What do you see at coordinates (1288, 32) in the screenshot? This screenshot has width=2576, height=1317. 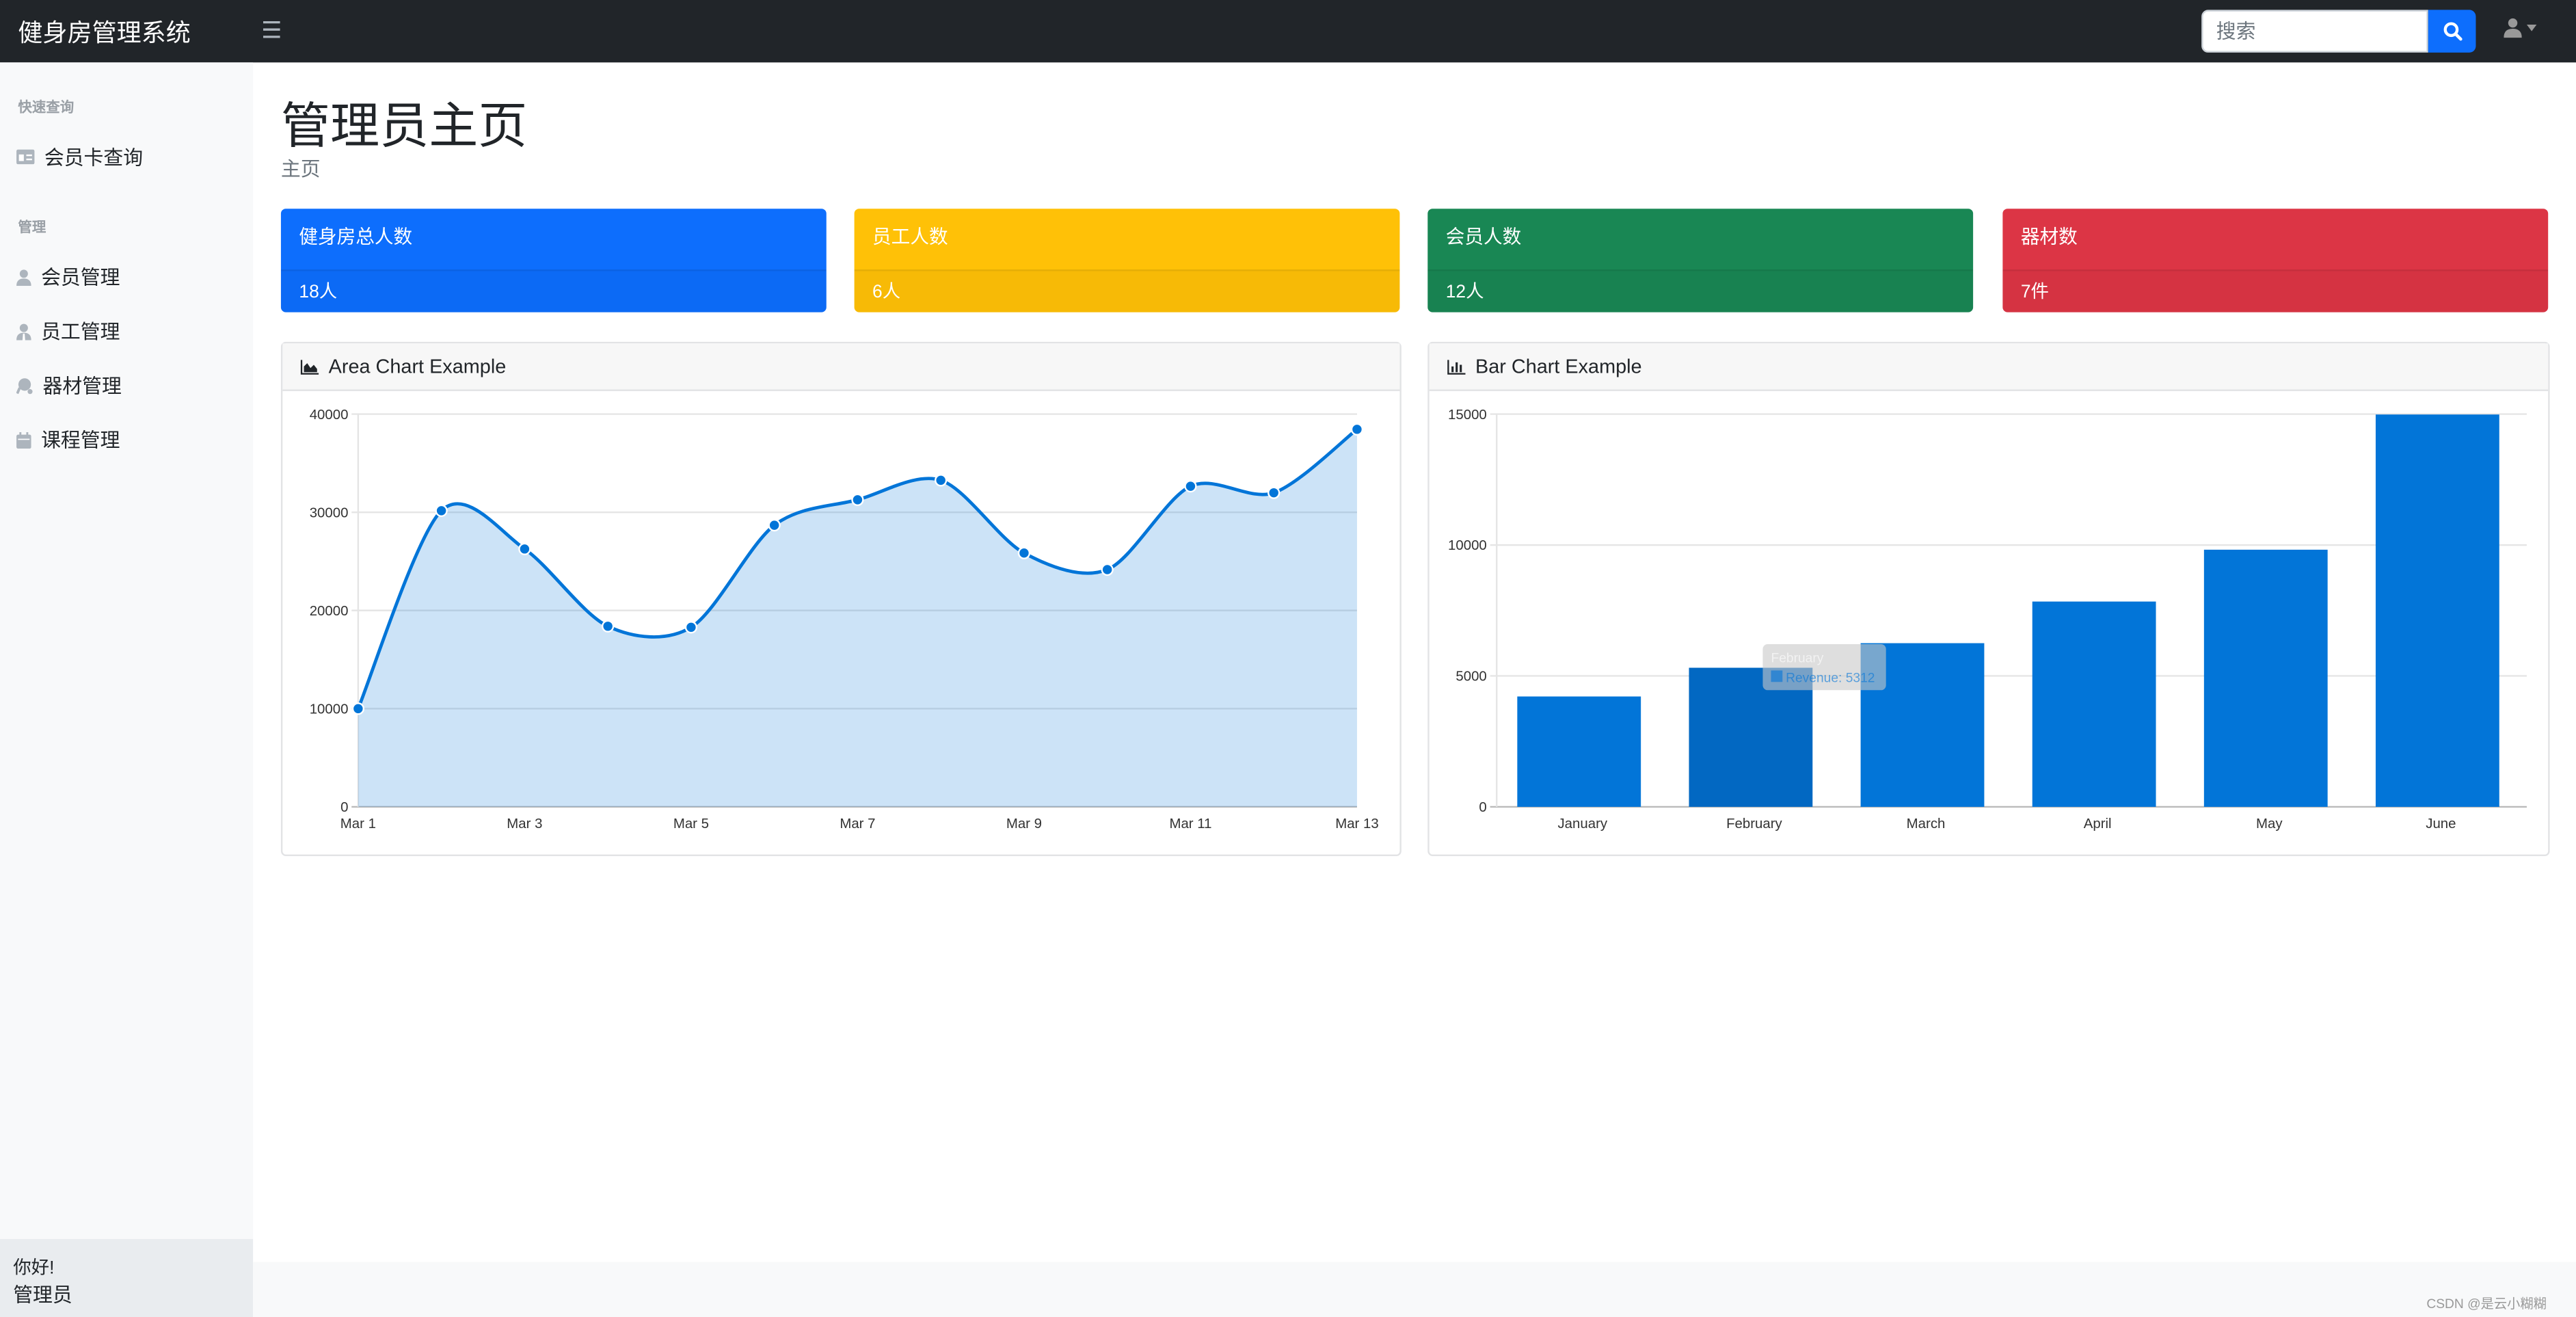 I see `top-navbar: 健身房管理系统 ☰` at bounding box center [1288, 32].